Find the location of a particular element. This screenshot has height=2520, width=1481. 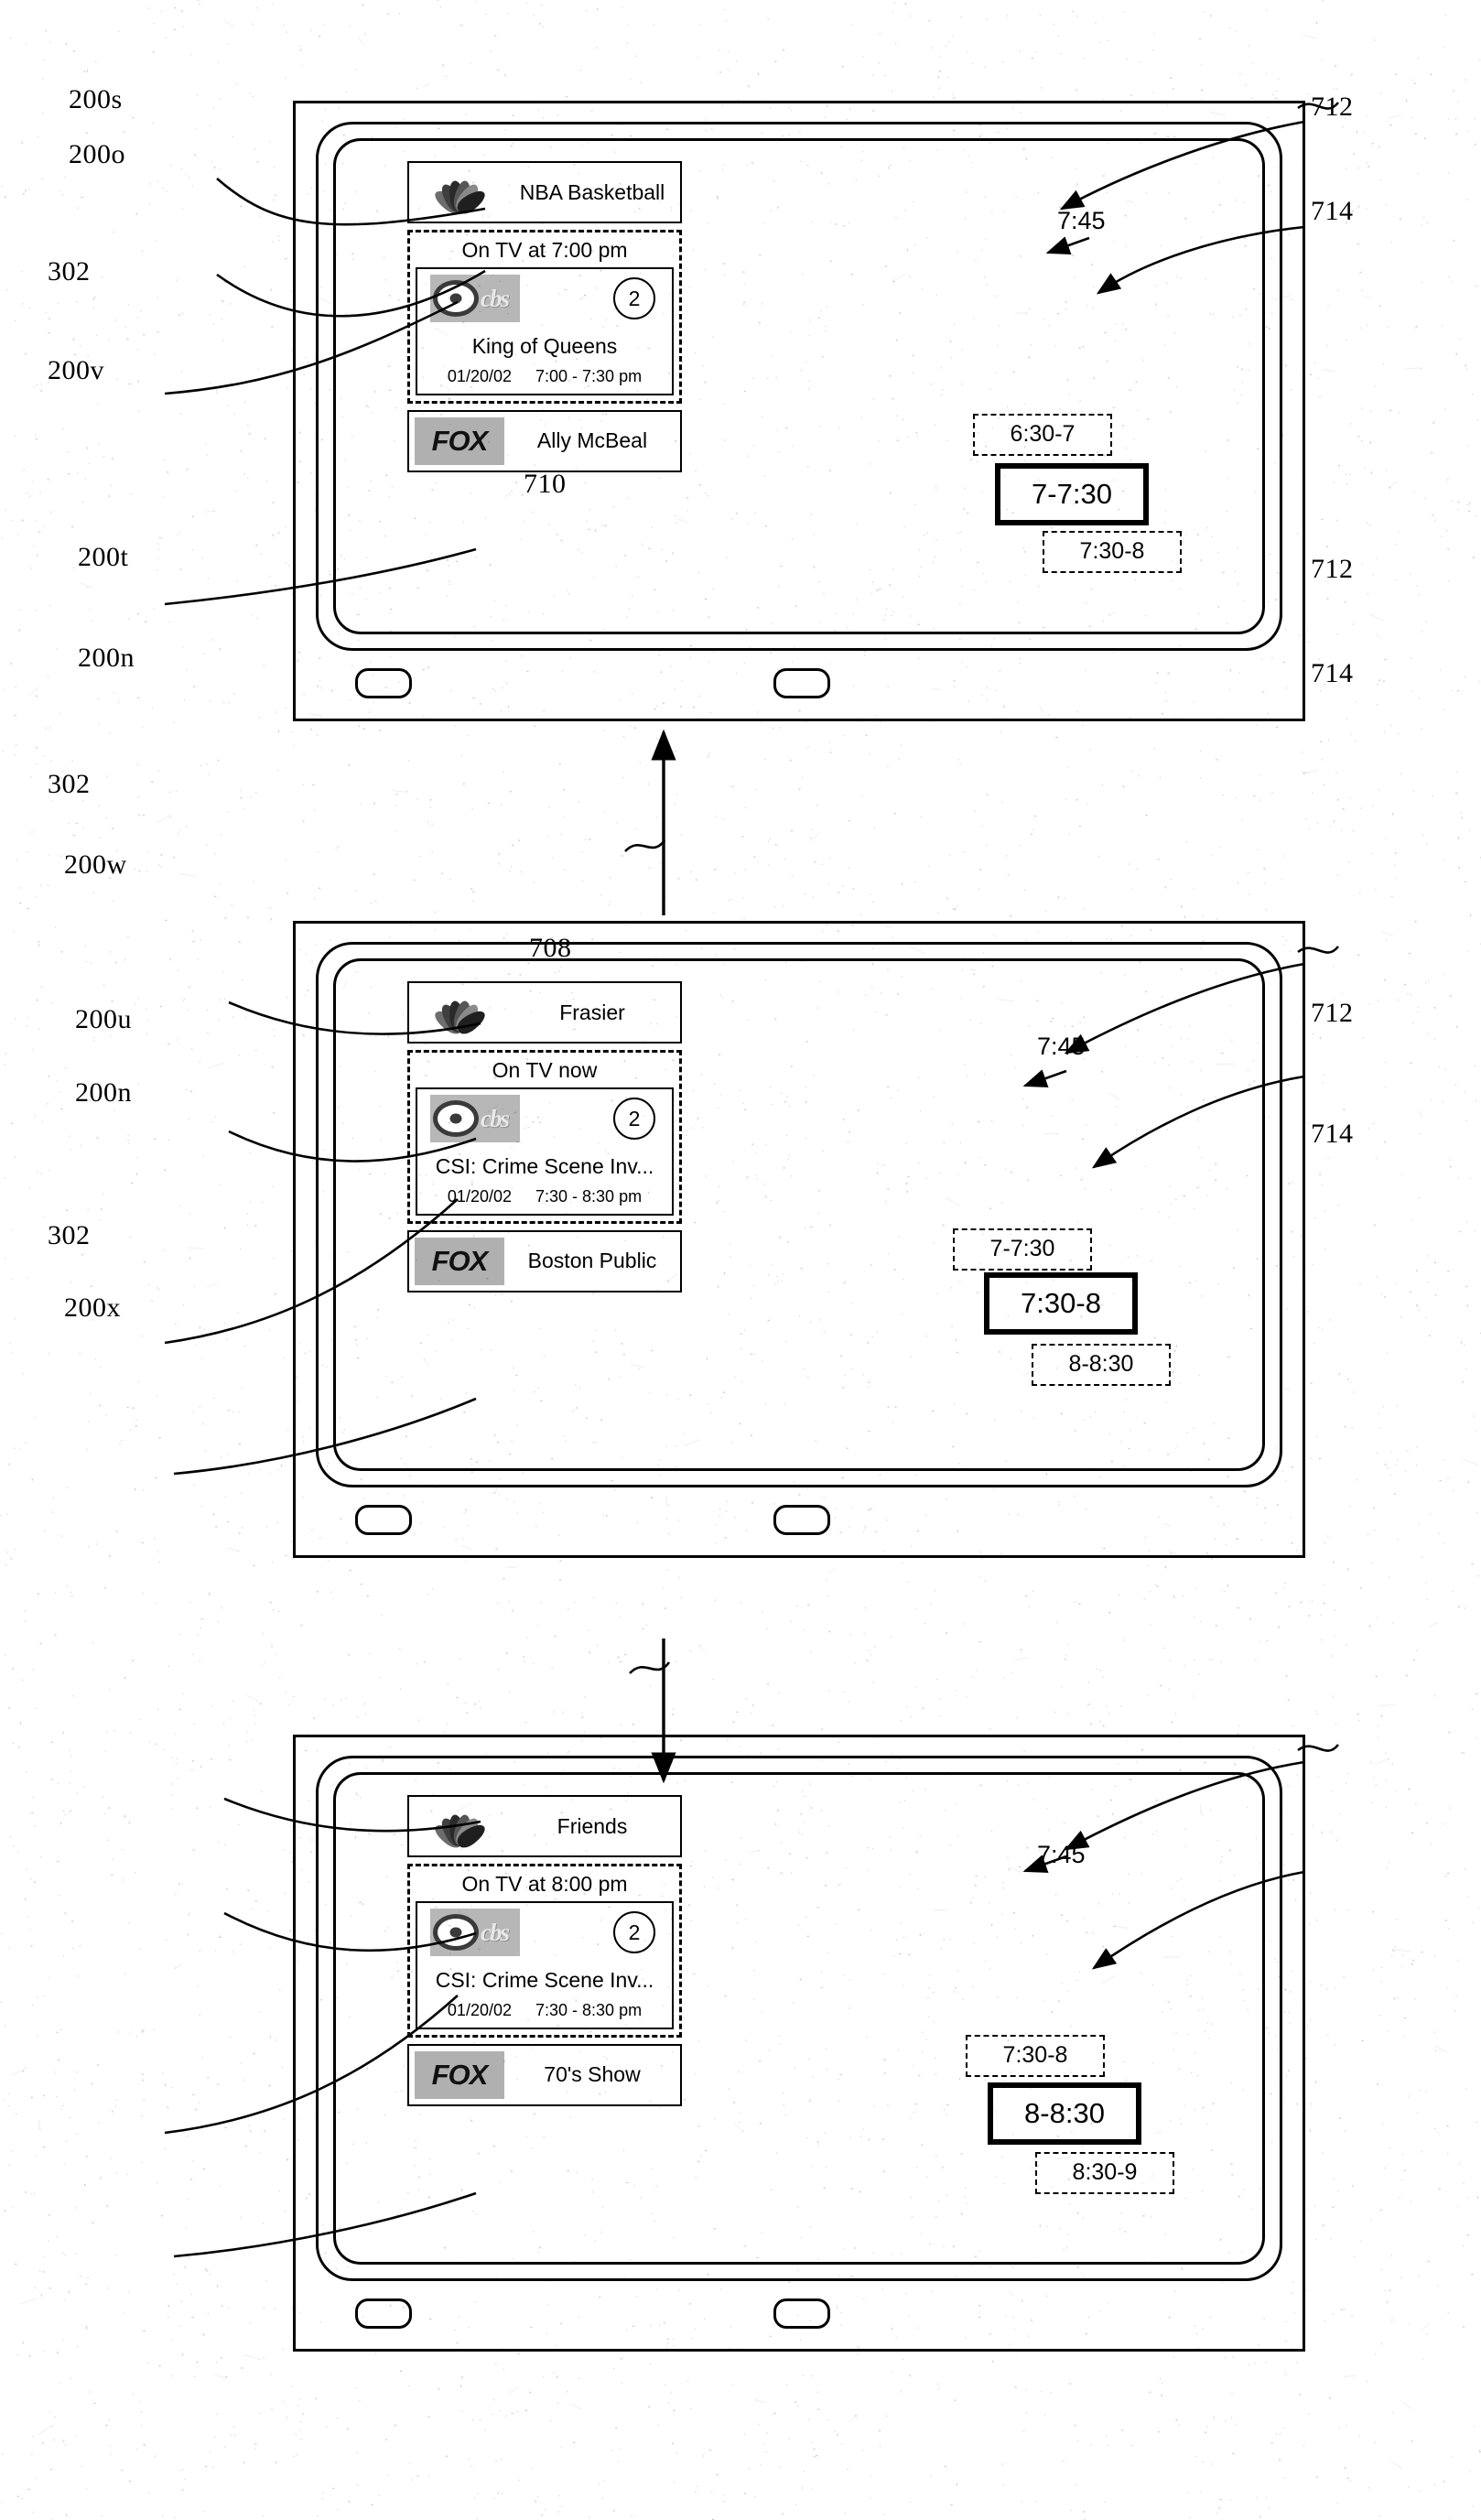

reference-numeral-200u: 200u is located at coordinates (103, 1019).